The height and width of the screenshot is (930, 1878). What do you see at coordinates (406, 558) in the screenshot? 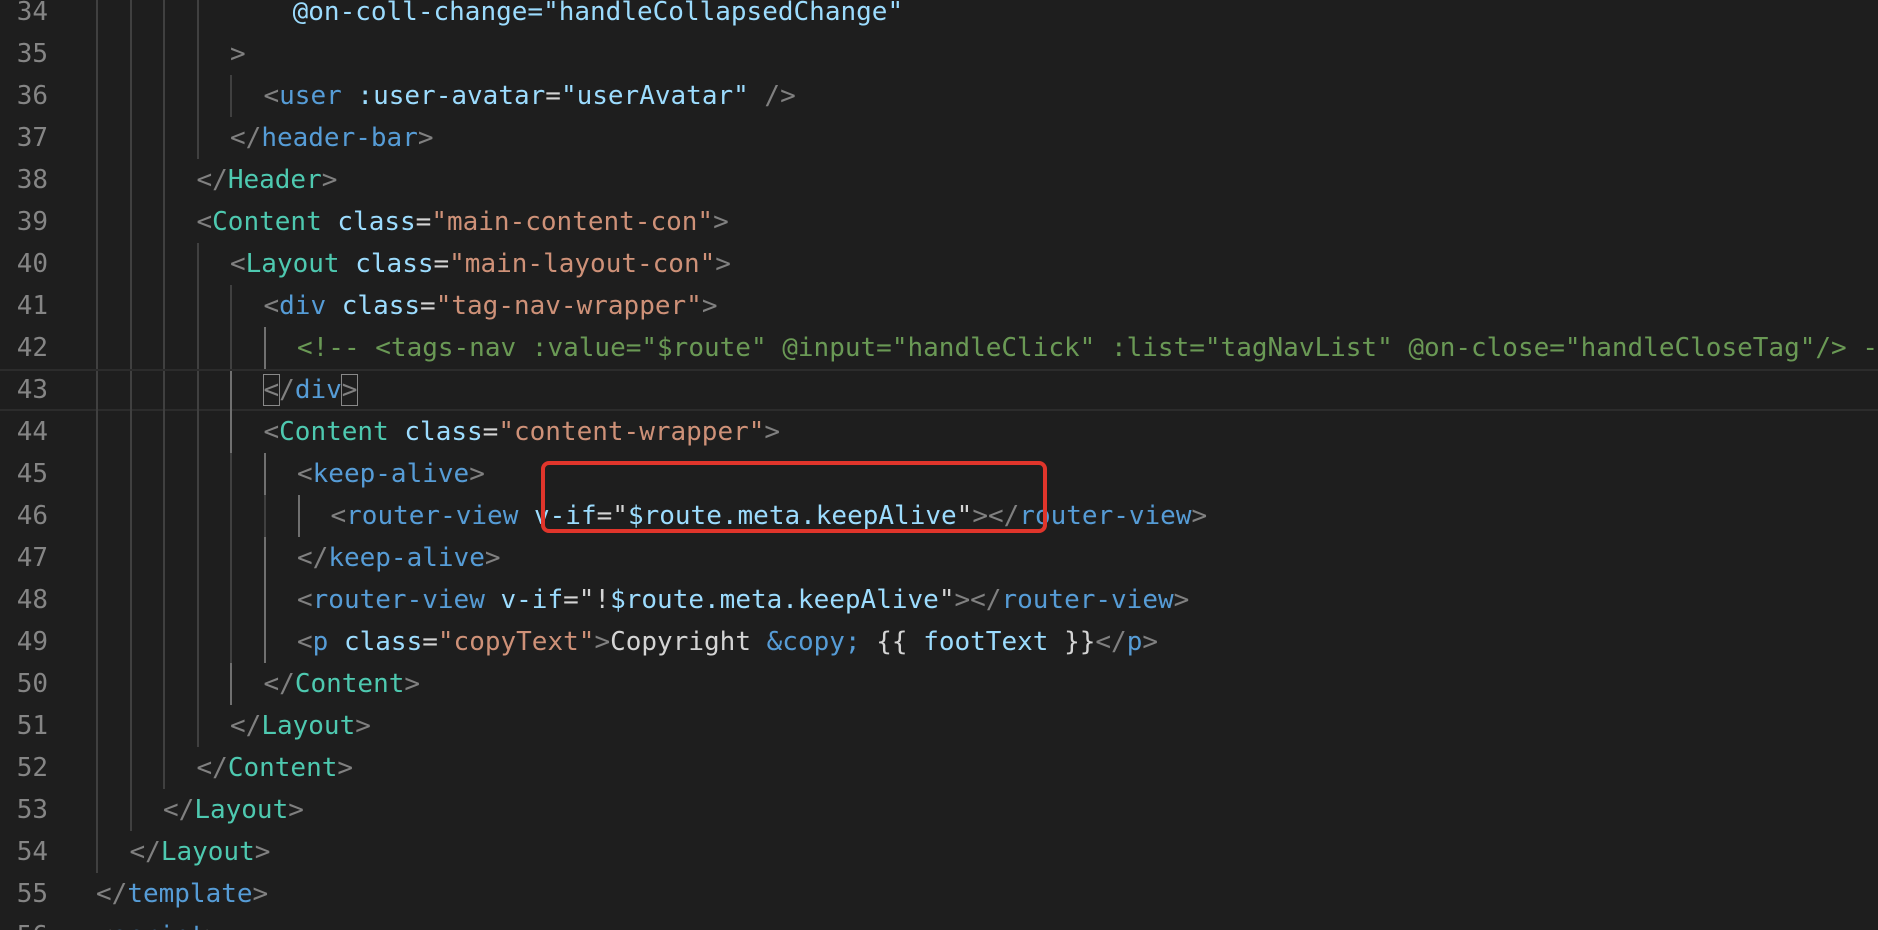
I see `code-token: keep-alive` at bounding box center [406, 558].